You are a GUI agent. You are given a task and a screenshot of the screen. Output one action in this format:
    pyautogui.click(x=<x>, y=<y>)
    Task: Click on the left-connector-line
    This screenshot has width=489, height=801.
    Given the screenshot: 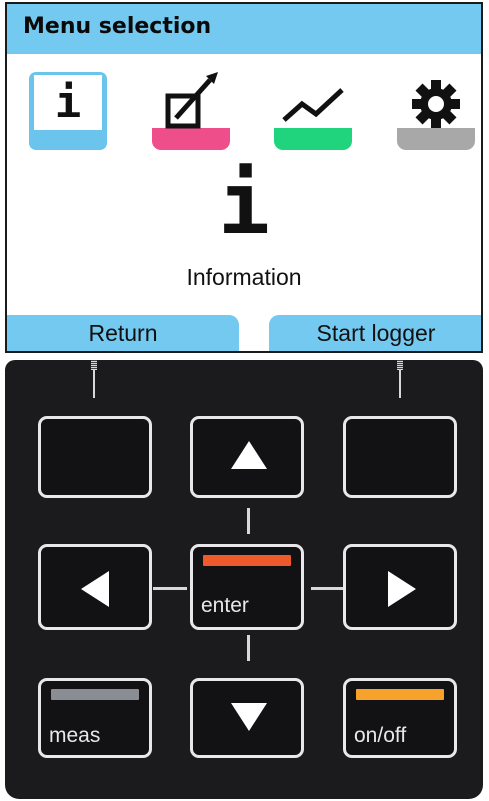 What is the action you would take?
    pyautogui.click(x=170, y=588)
    